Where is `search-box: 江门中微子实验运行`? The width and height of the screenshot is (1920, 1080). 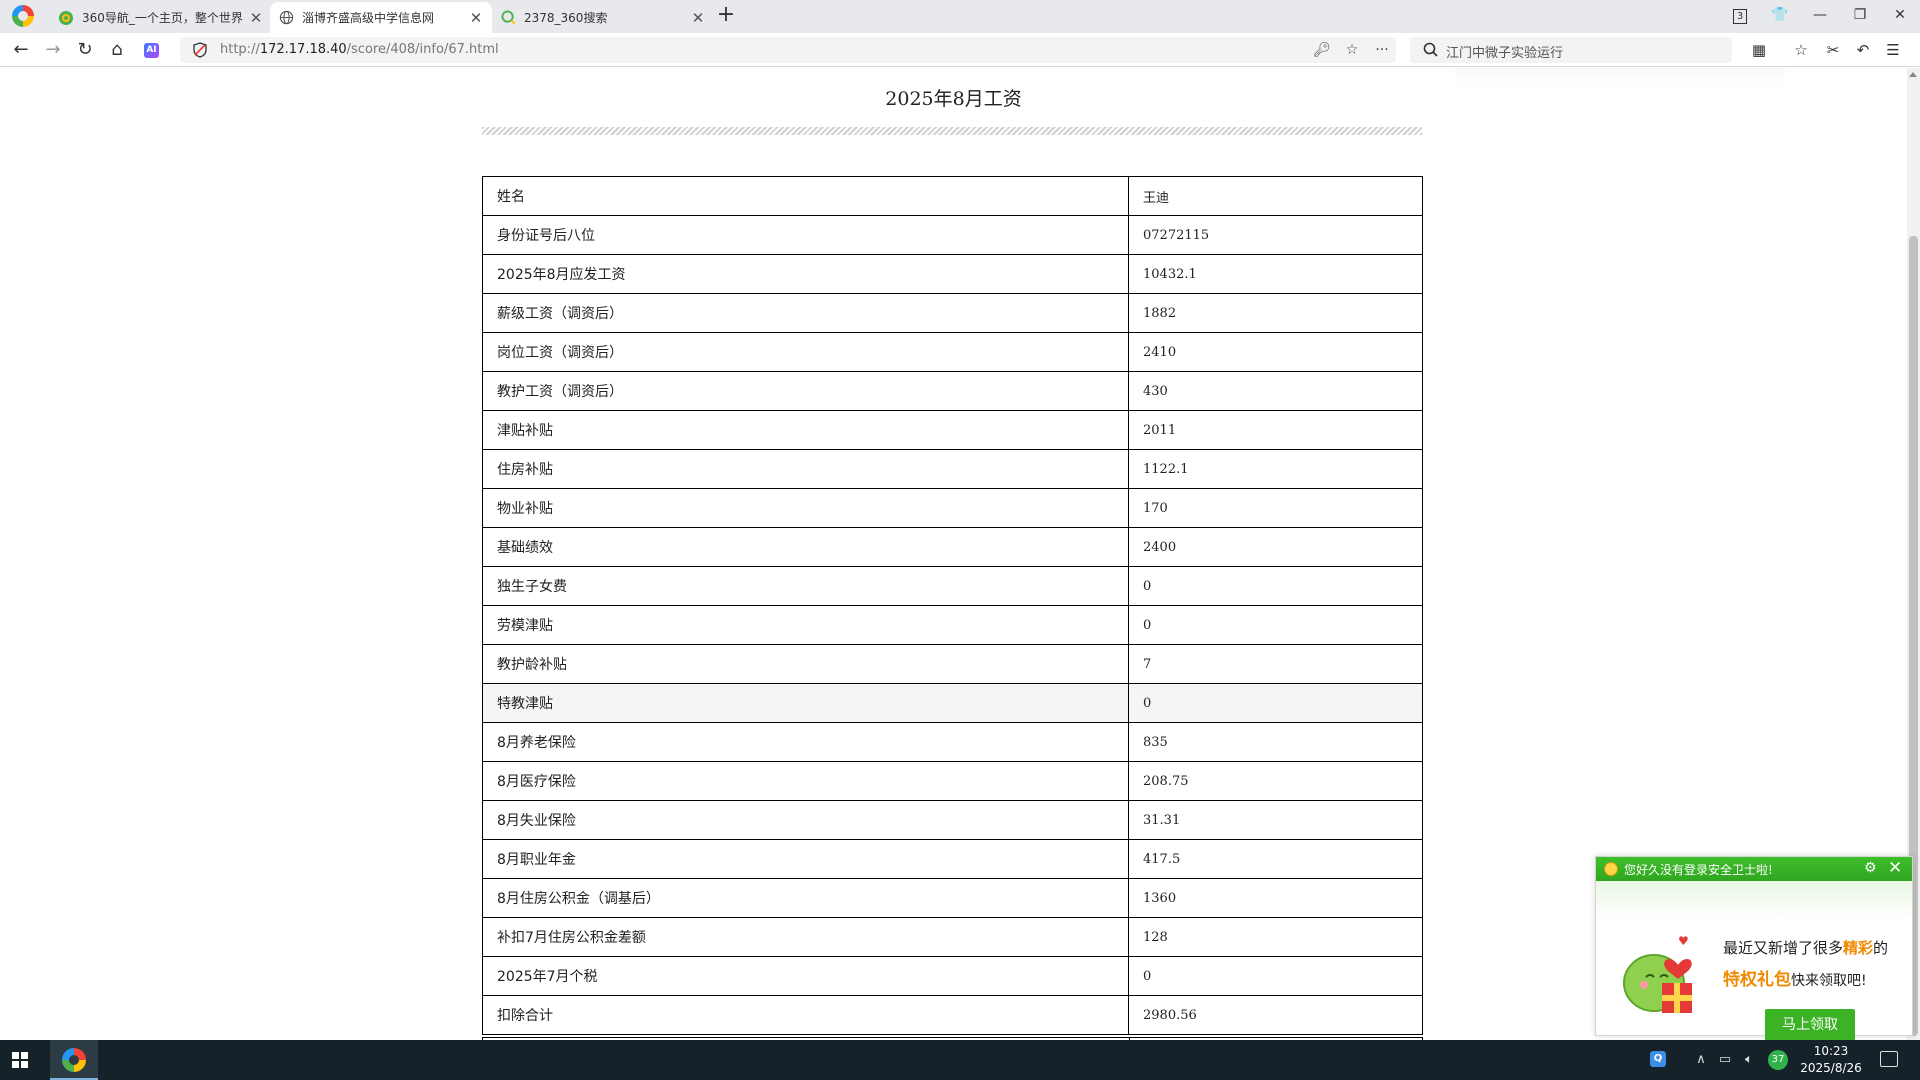
search-box: 江门中微子实验运行 is located at coordinates (1571, 50).